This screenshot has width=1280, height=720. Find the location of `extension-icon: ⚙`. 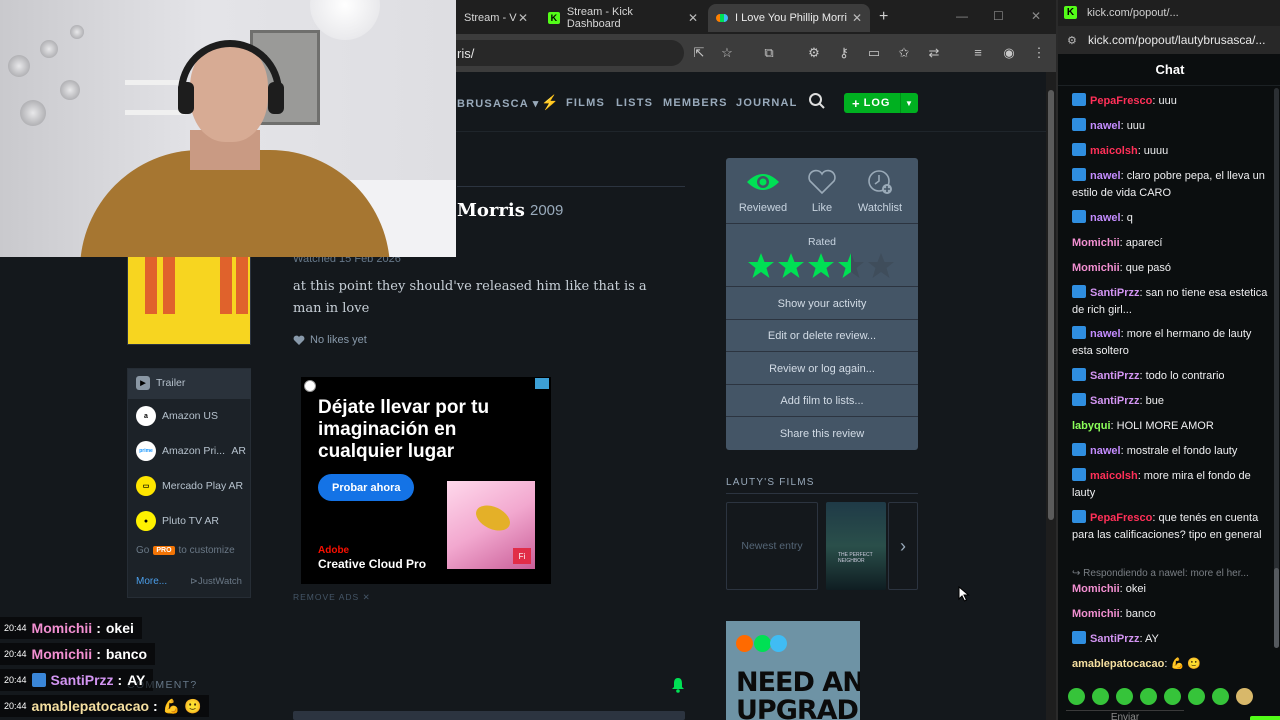

extension-icon: ⚙ is located at coordinates (814, 53).